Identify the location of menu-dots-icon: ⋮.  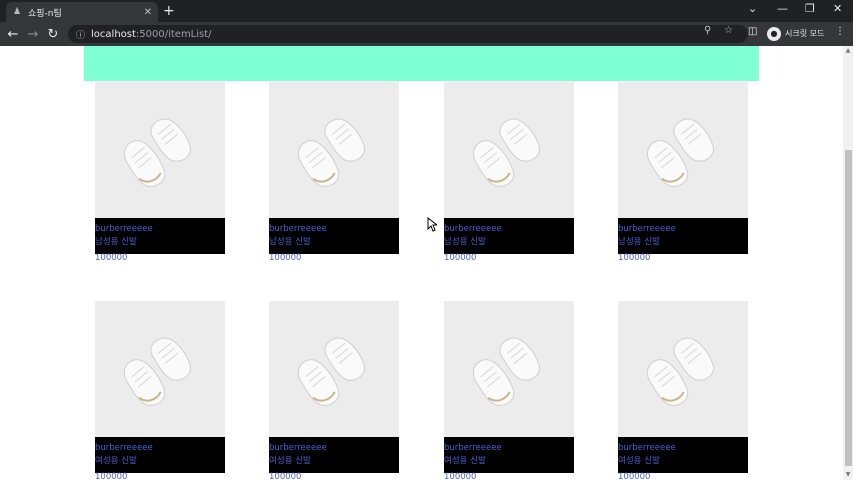
(840, 31).